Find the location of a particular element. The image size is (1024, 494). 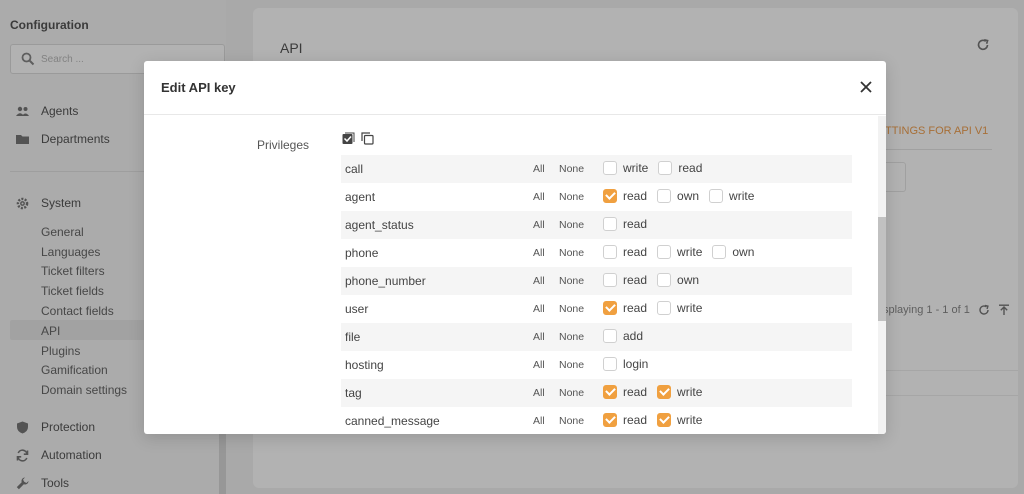

check-all-icon is located at coordinates (348, 138).